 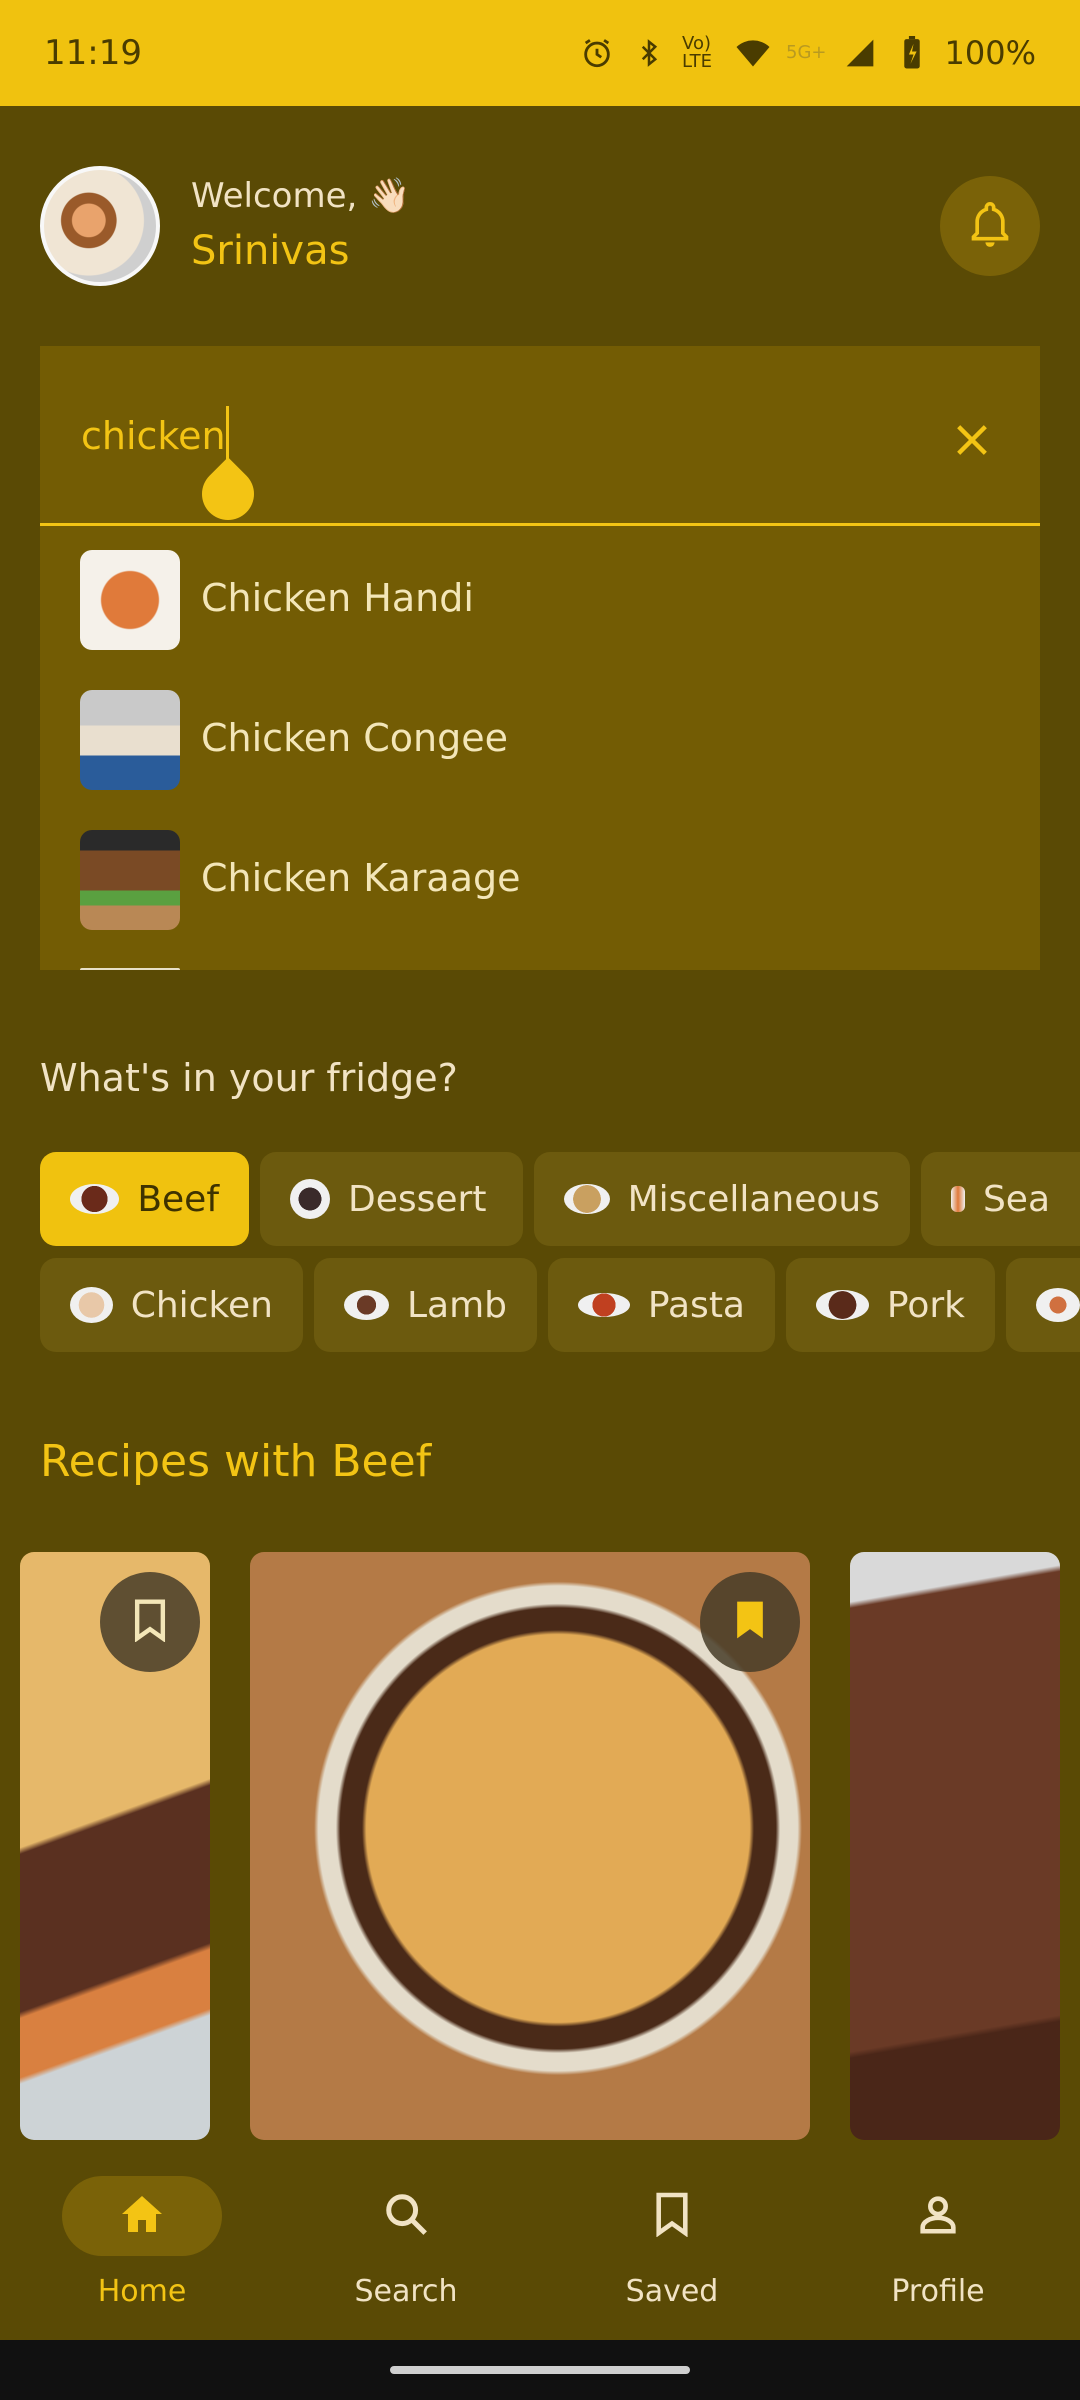 What do you see at coordinates (938, 2291) in the screenshot?
I see `nav-label: Profile` at bounding box center [938, 2291].